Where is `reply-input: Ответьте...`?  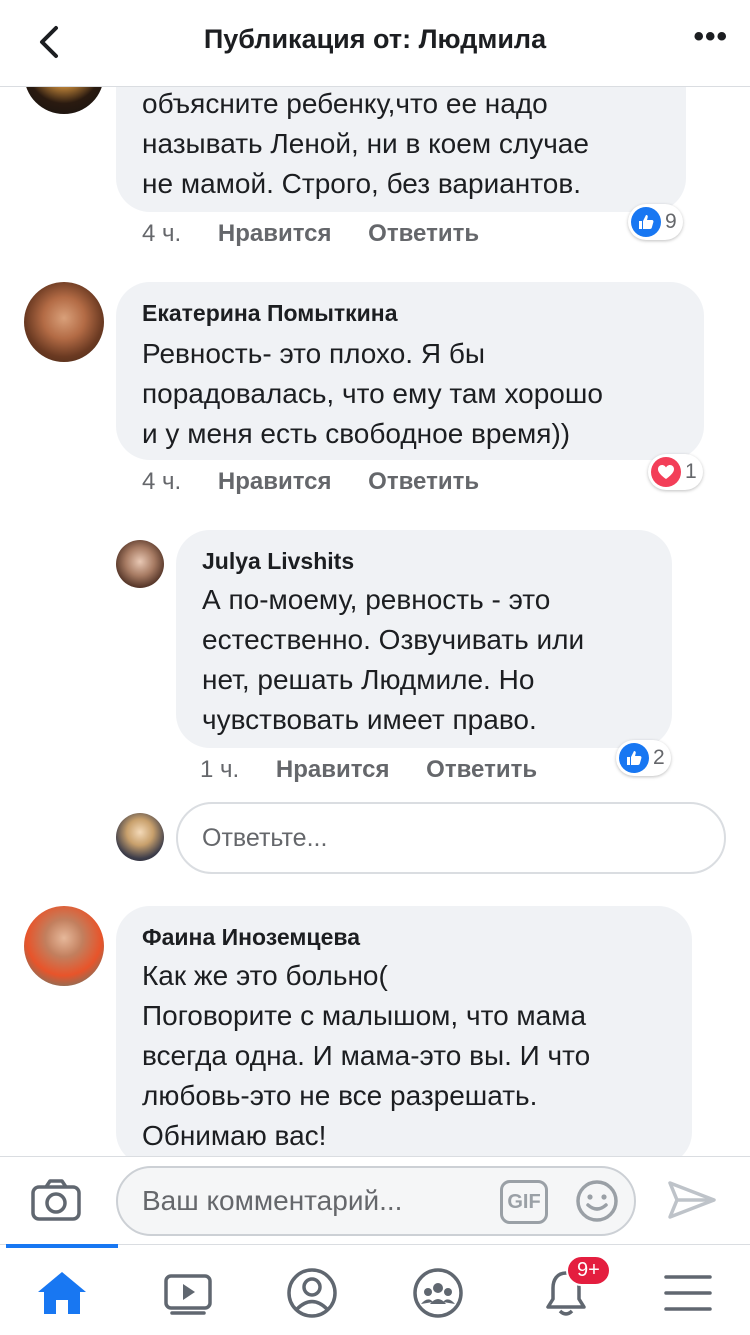 reply-input: Ответьте... is located at coordinates (451, 838).